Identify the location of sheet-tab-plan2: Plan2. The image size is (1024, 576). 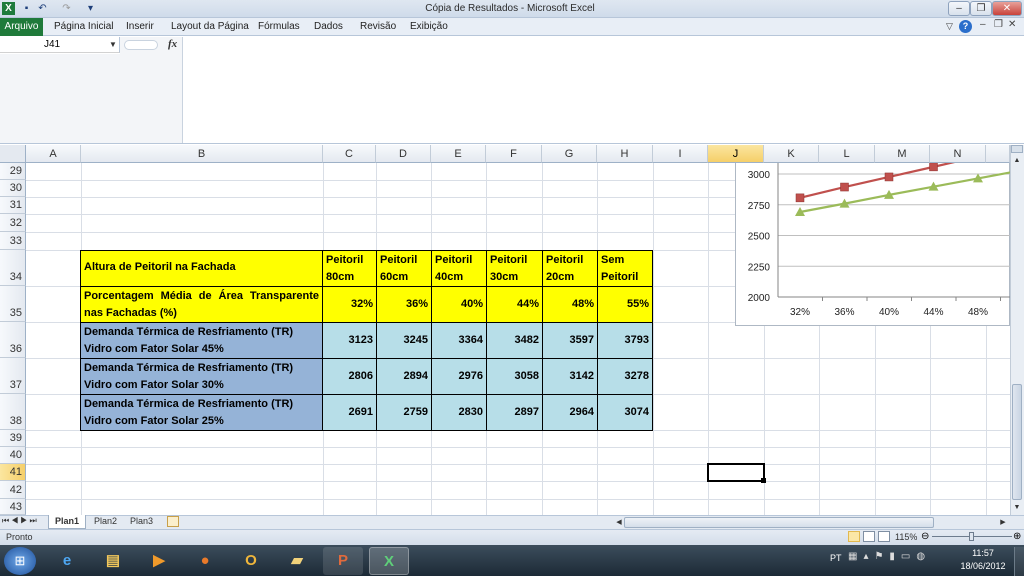
(105, 522).